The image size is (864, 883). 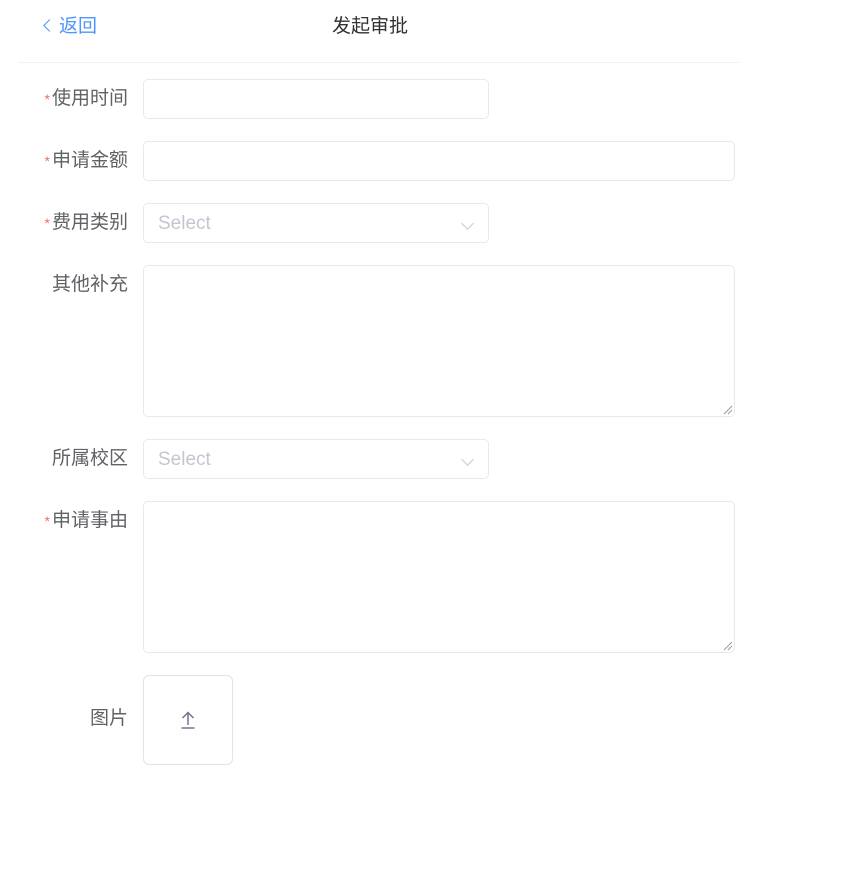 I want to click on field-apply-reason, so click(x=439, y=577).